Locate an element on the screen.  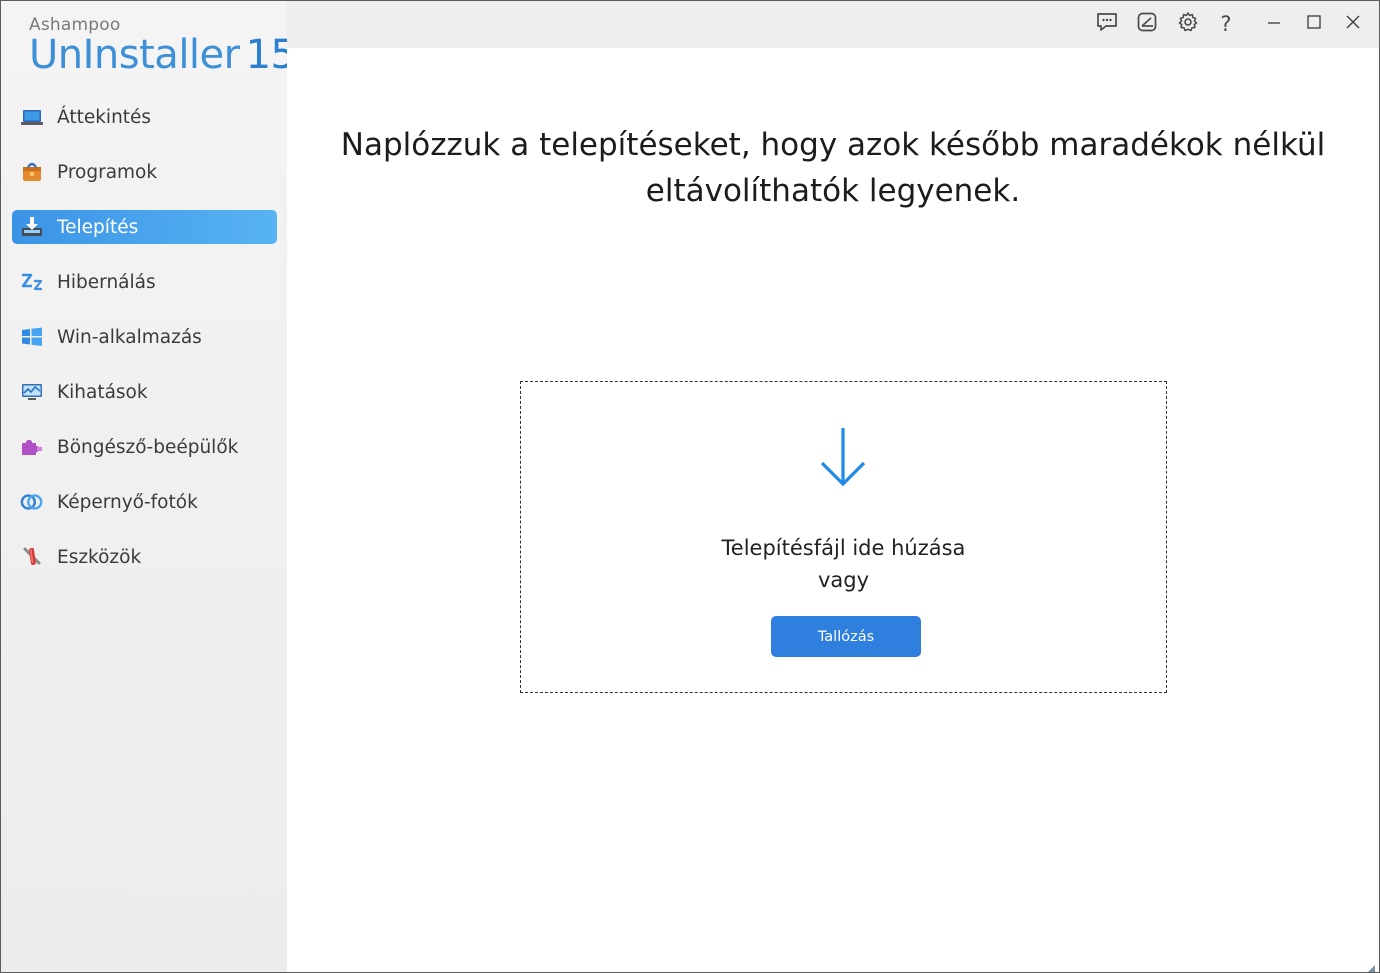
sleep-zz-icon is located at coordinates (32, 282).